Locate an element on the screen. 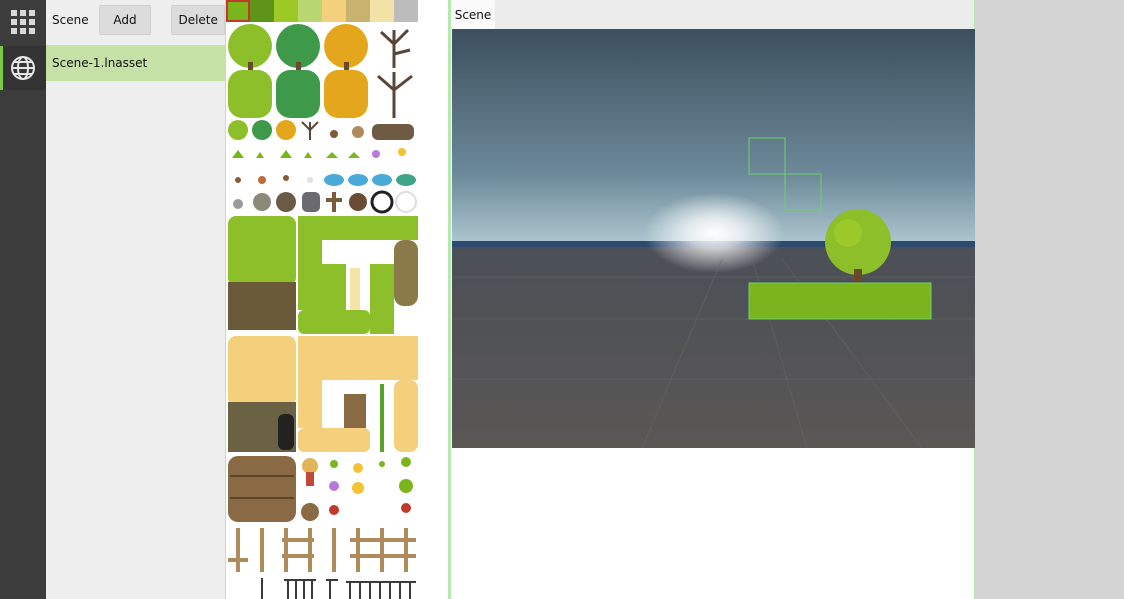 Image resolution: width=1124 pixels, height=599 pixels. farm-tiles is located at coordinates (320, 489).